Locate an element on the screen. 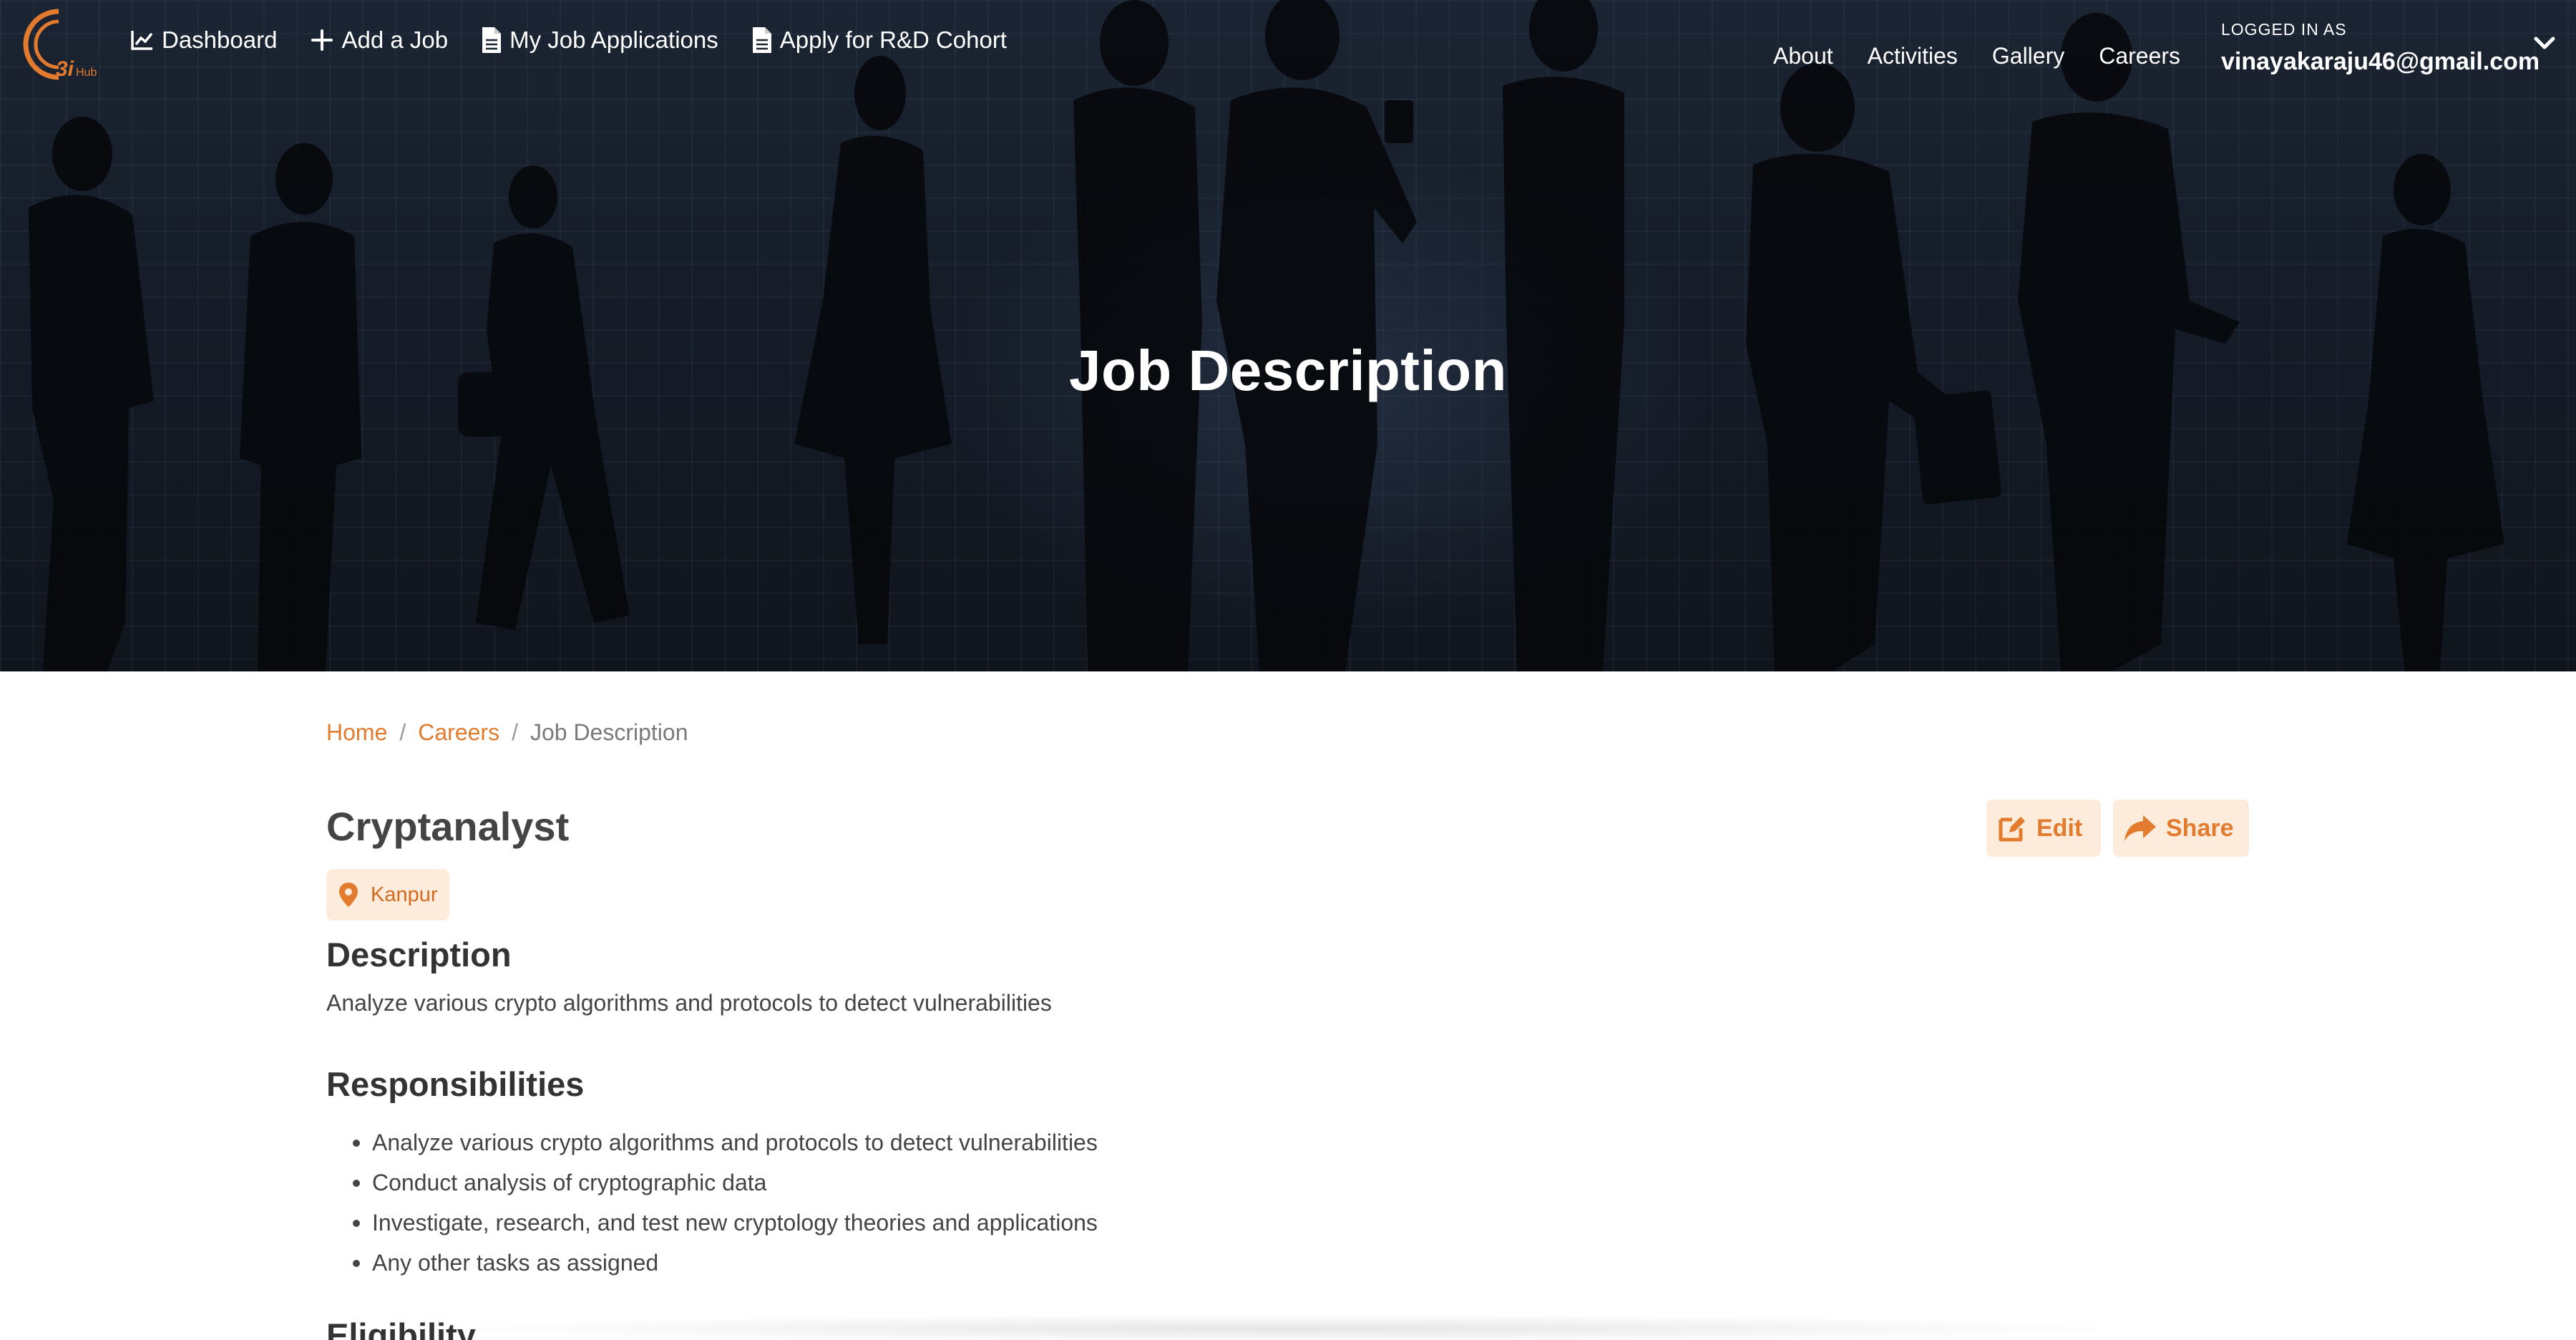 The width and height of the screenshot is (2576, 1340). location-label: Kanpur is located at coordinates (404, 894).